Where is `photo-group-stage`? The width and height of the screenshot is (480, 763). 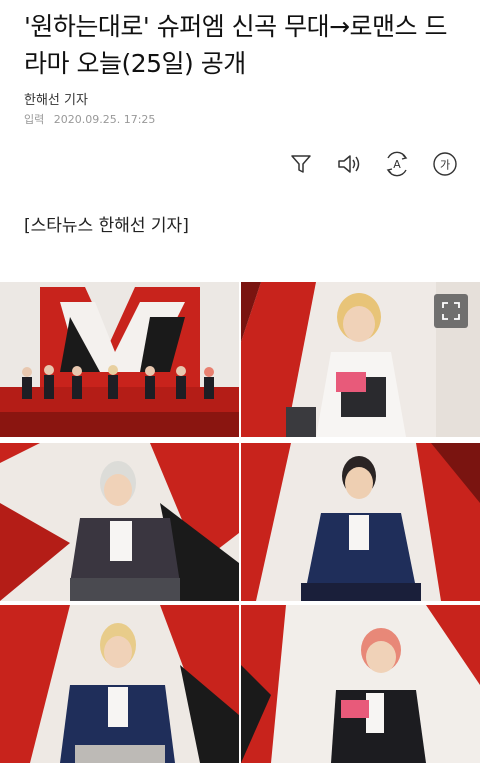
photo-group-stage is located at coordinates (119, 359).